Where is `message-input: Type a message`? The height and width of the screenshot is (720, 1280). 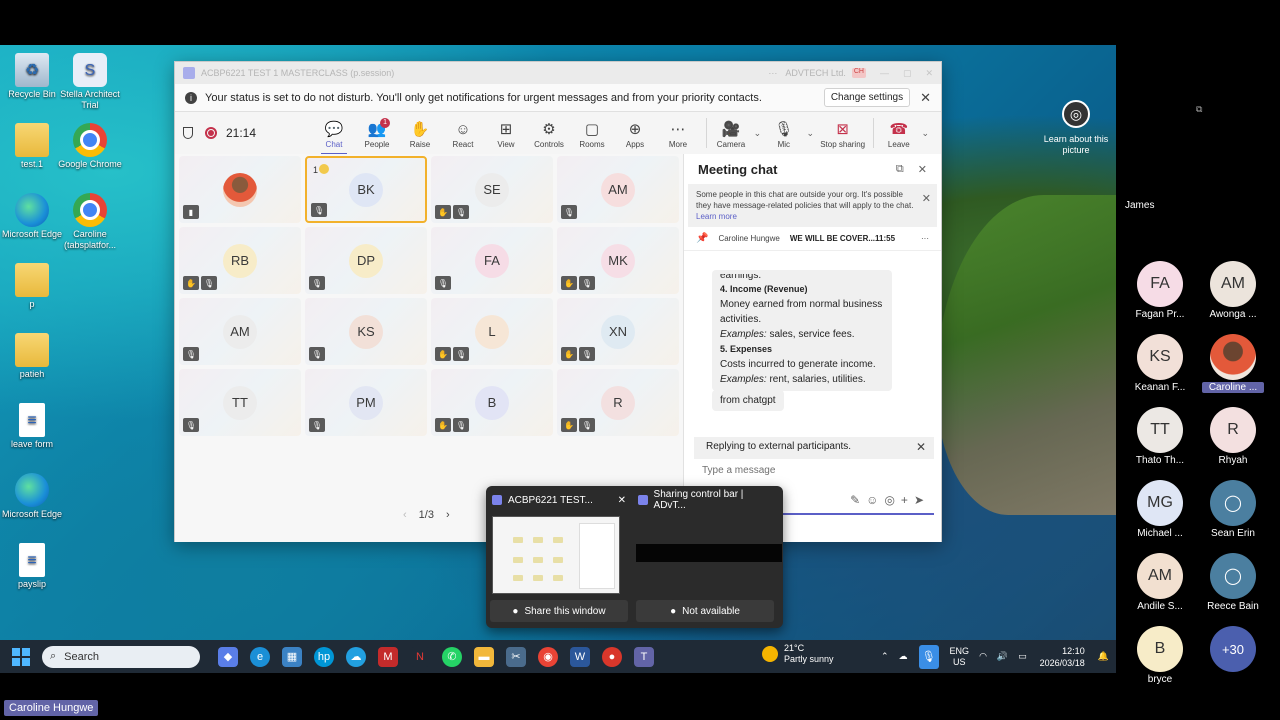
message-input: Type a message is located at coordinates (738, 470).